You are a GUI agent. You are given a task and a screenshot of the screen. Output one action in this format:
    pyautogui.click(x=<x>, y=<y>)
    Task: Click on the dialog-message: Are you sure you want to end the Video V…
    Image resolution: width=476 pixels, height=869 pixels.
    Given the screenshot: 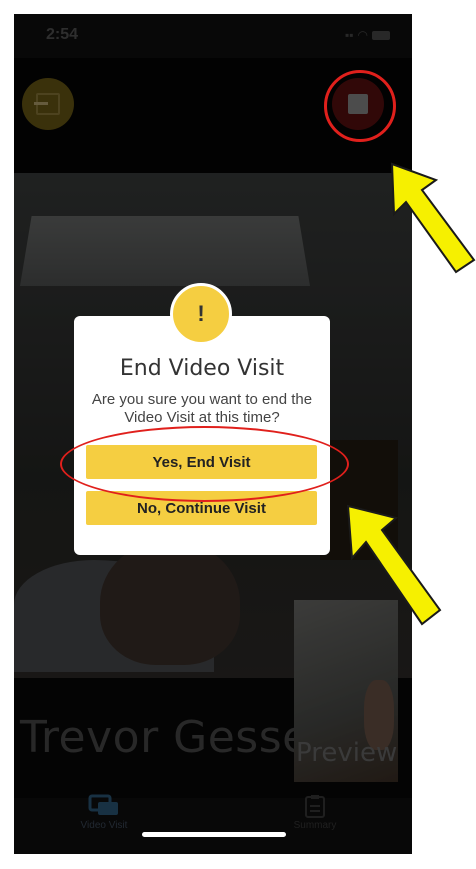 What is the action you would take?
    pyautogui.click(x=202, y=408)
    